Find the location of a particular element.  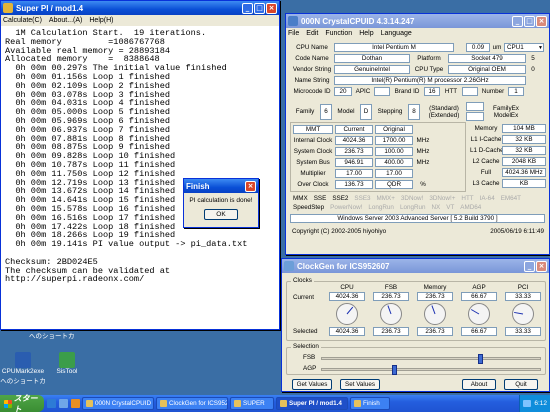

system-tray: 6:12 is located at coordinates (534, 403).